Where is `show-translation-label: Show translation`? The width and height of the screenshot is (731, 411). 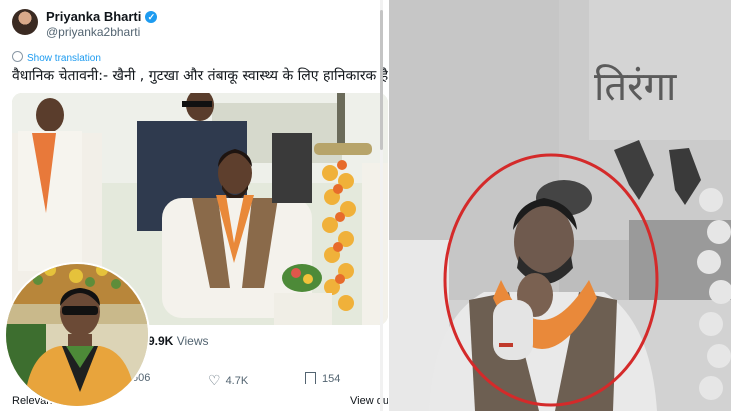 show-translation-label: Show translation is located at coordinates (64, 58).